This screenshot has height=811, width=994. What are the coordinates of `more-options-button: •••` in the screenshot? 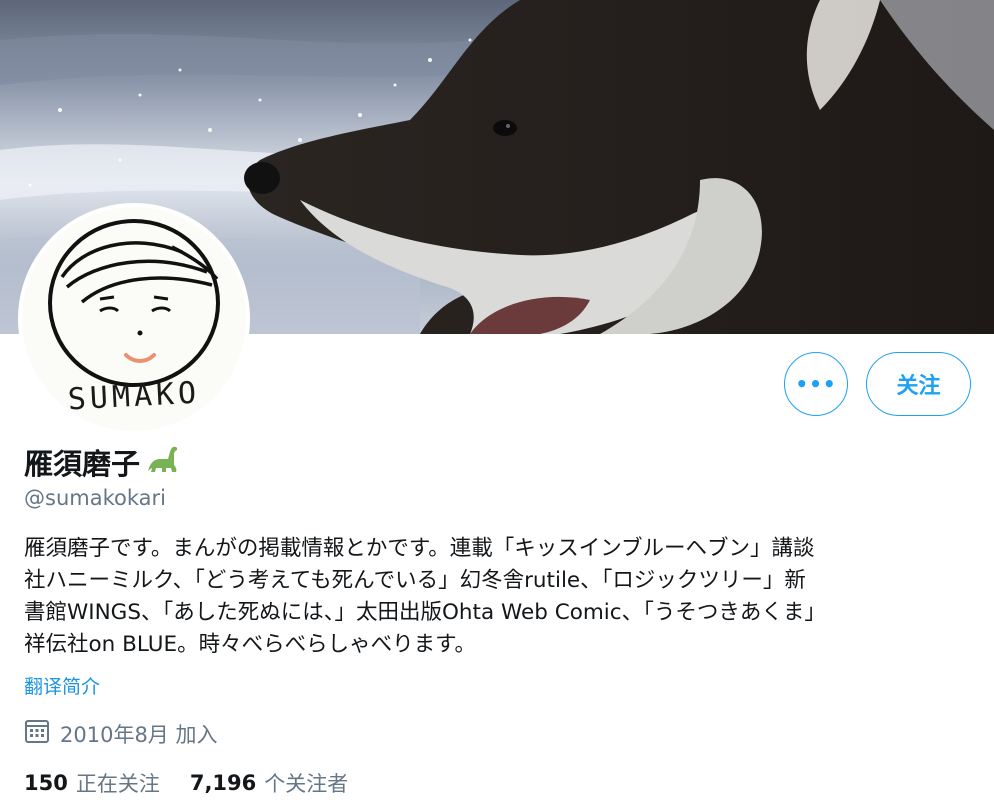 It's located at (816, 384).